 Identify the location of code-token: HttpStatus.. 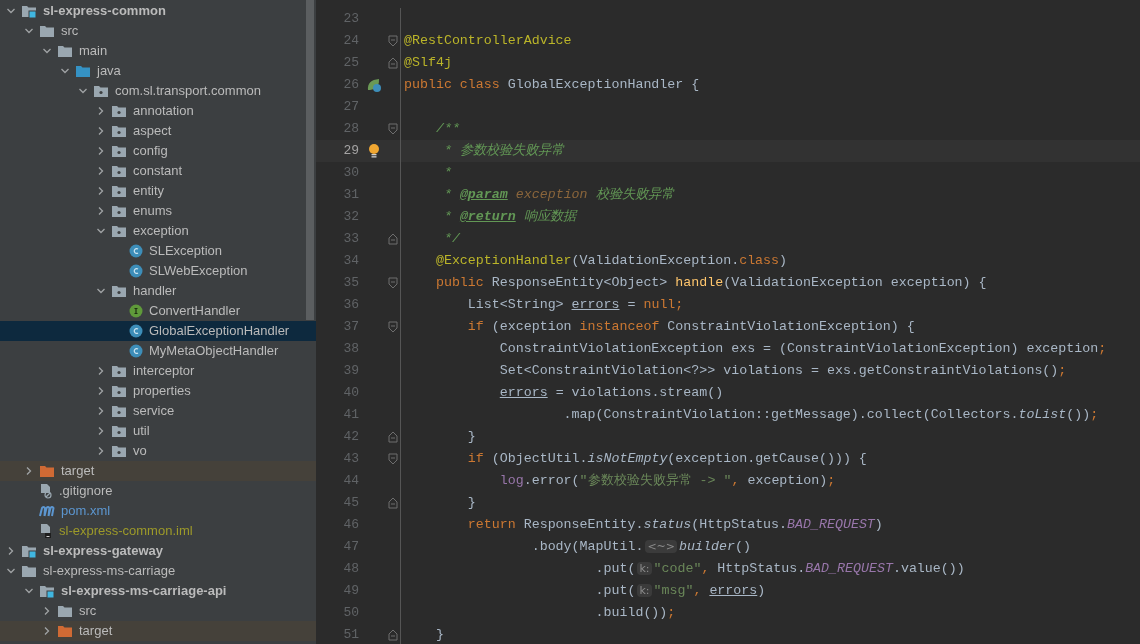
(761, 569).